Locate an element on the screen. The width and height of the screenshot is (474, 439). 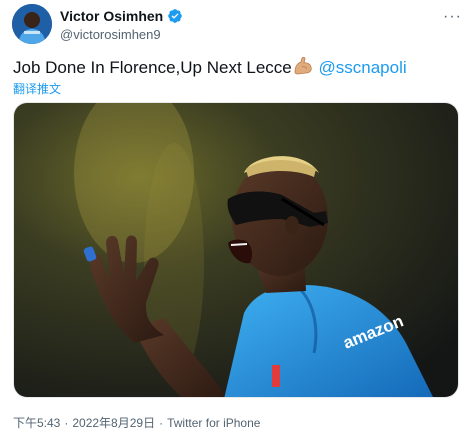
author-handle: @victorosimhen9 is located at coordinates (110, 34).